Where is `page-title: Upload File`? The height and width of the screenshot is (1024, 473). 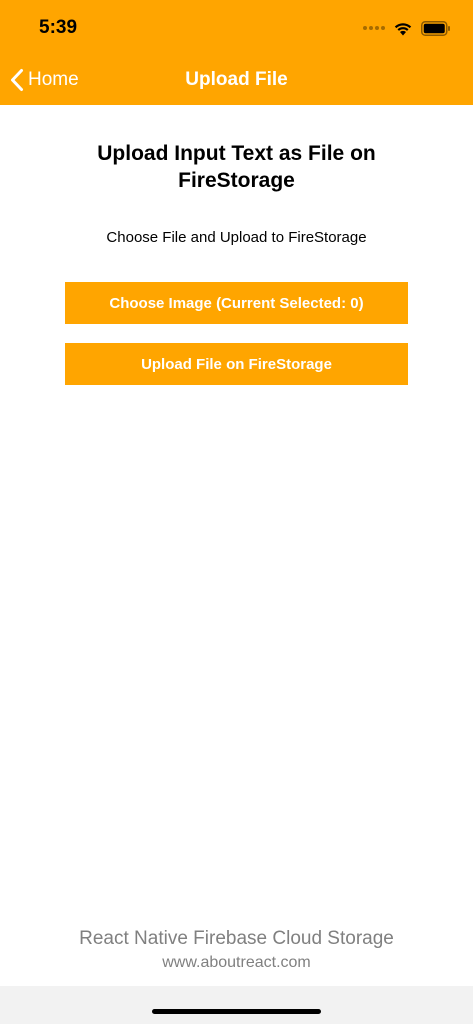
page-title: Upload File is located at coordinates (236, 79).